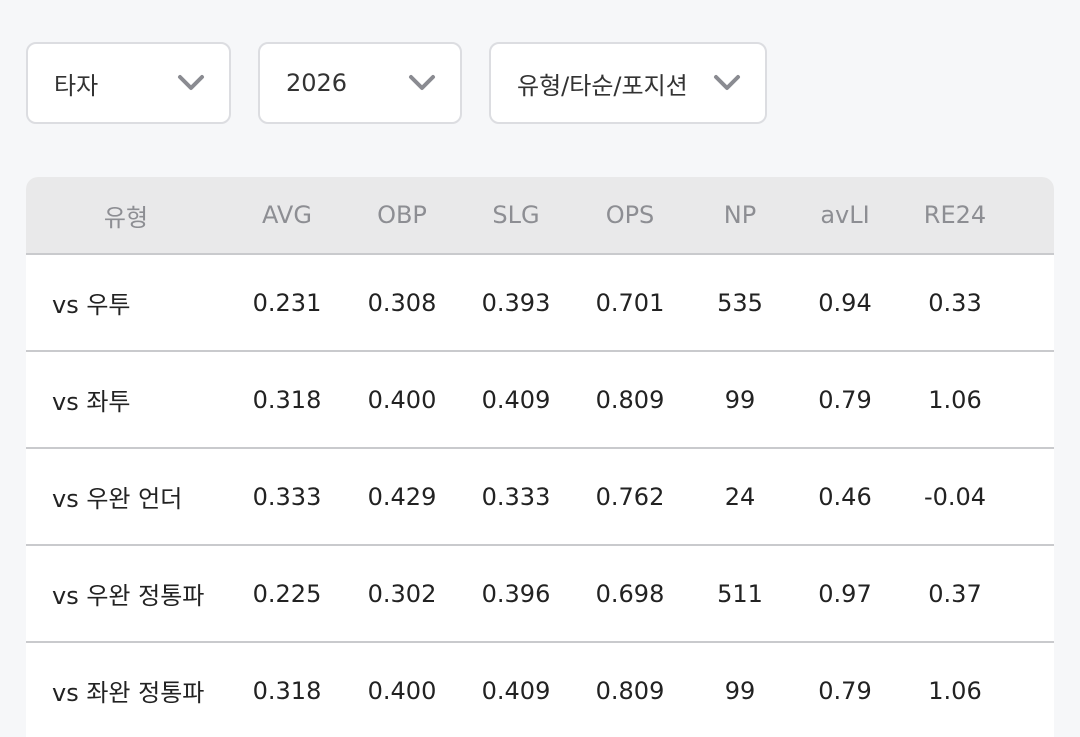 The height and width of the screenshot is (737, 1080). Describe the element at coordinates (76, 85) in the screenshot. I see `player-type-select-value: 타자` at that location.